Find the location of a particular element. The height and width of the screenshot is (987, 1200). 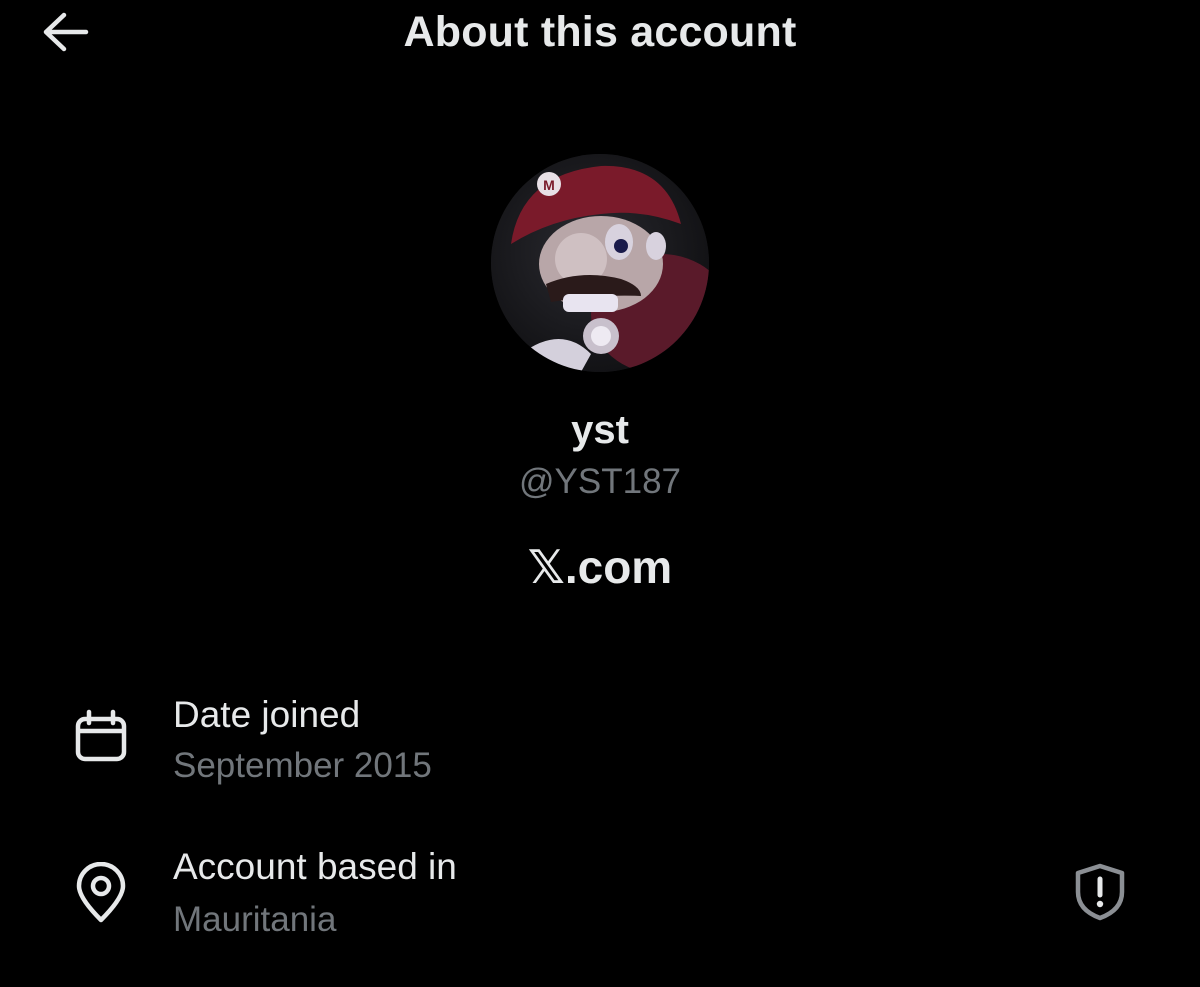

page-title: About this account is located at coordinates (600, 32).